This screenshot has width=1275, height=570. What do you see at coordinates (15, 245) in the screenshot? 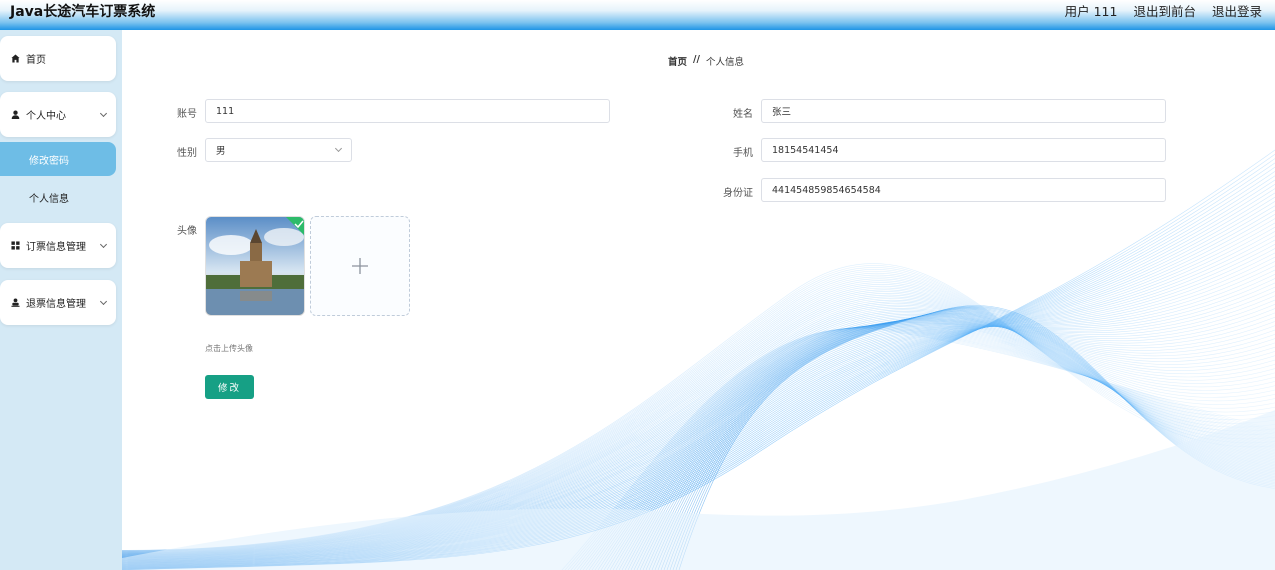
I see `grid-icon` at bounding box center [15, 245].